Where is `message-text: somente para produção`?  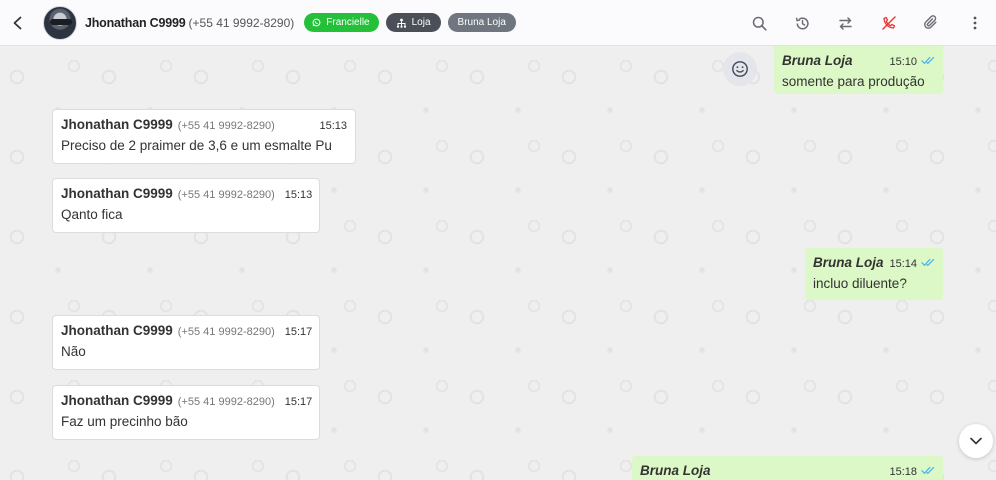 message-text: somente para produção is located at coordinates (853, 81).